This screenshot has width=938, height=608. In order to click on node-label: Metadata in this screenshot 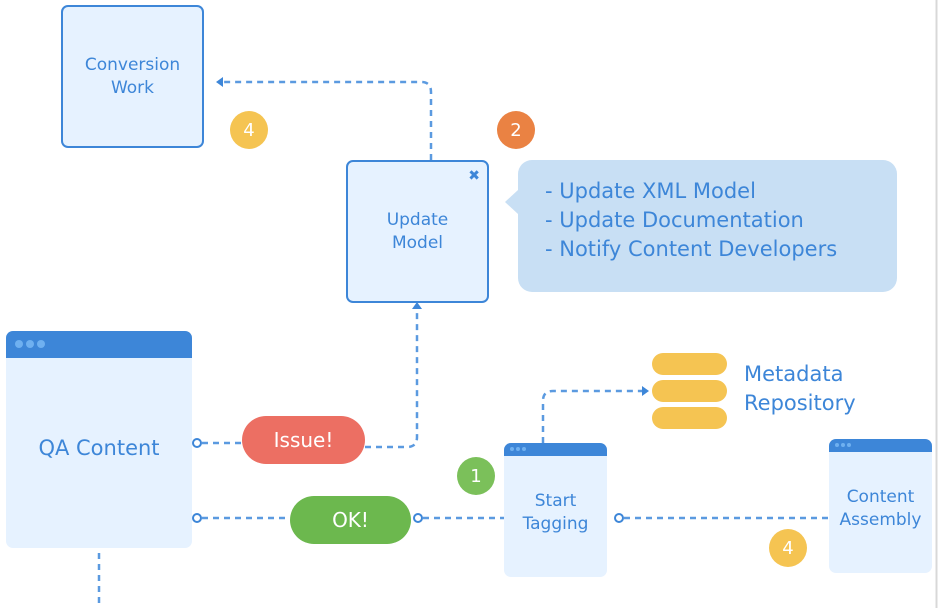, I will do `click(794, 374)`.